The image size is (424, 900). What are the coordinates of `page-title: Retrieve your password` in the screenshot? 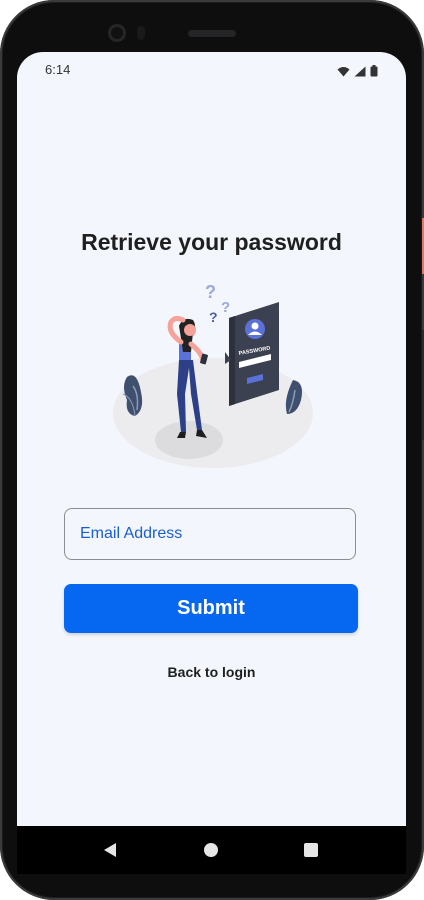 It's located at (211, 242).